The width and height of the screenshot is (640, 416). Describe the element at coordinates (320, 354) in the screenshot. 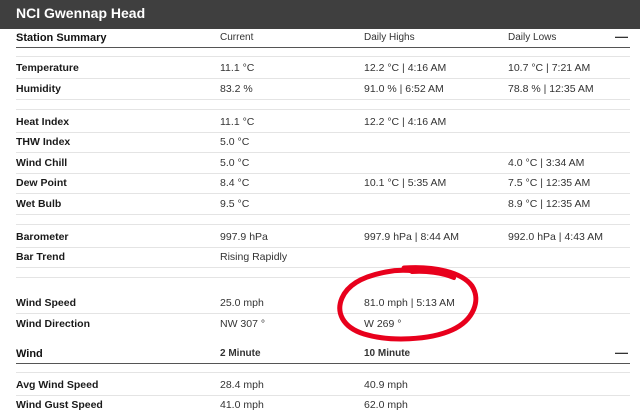

I see `wind-header: Wind 2 Minute 10 Minute —` at that location.